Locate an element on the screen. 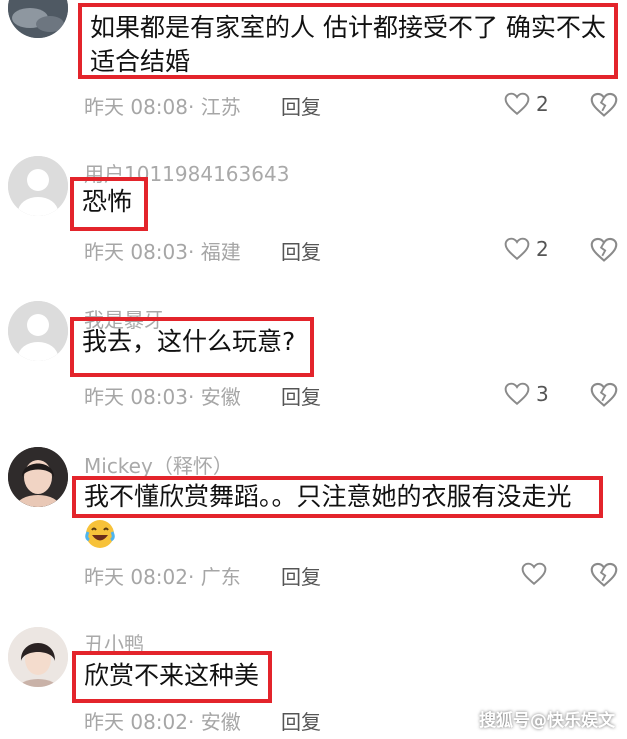  like-button: 3 is located at coordinates (526, 394).